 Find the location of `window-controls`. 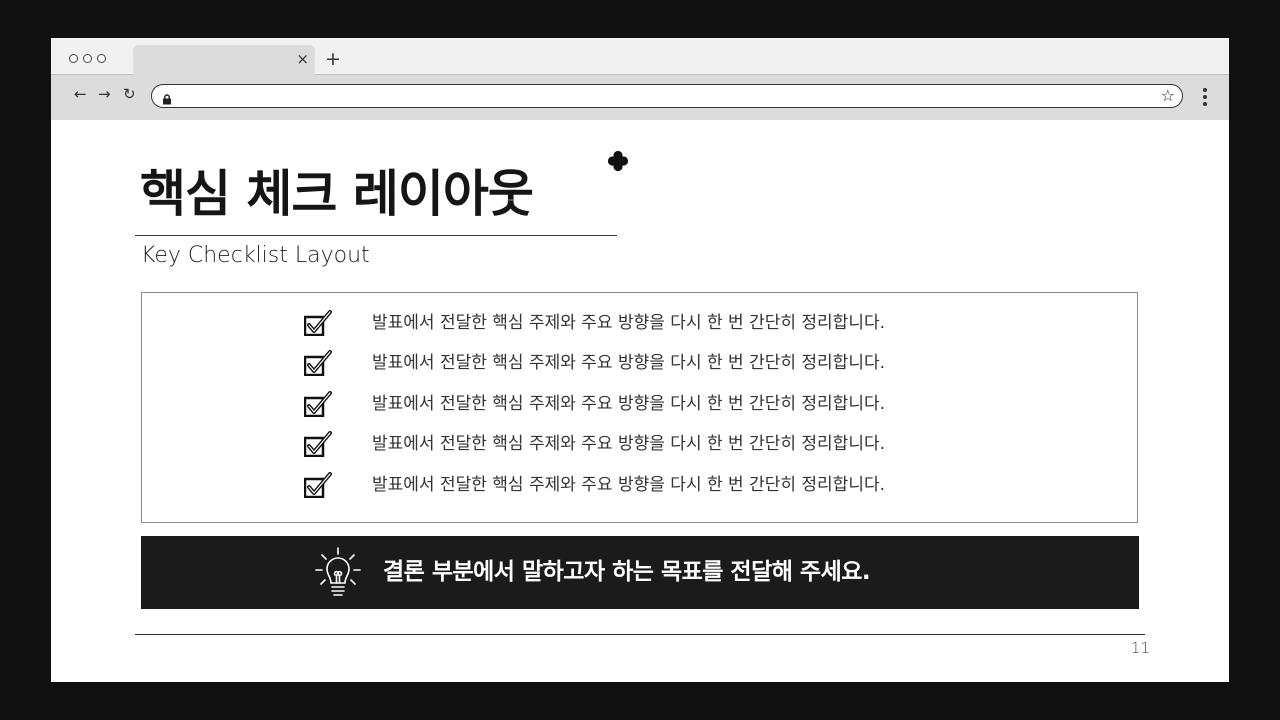

window-controls is located at coordinates (87, 58).